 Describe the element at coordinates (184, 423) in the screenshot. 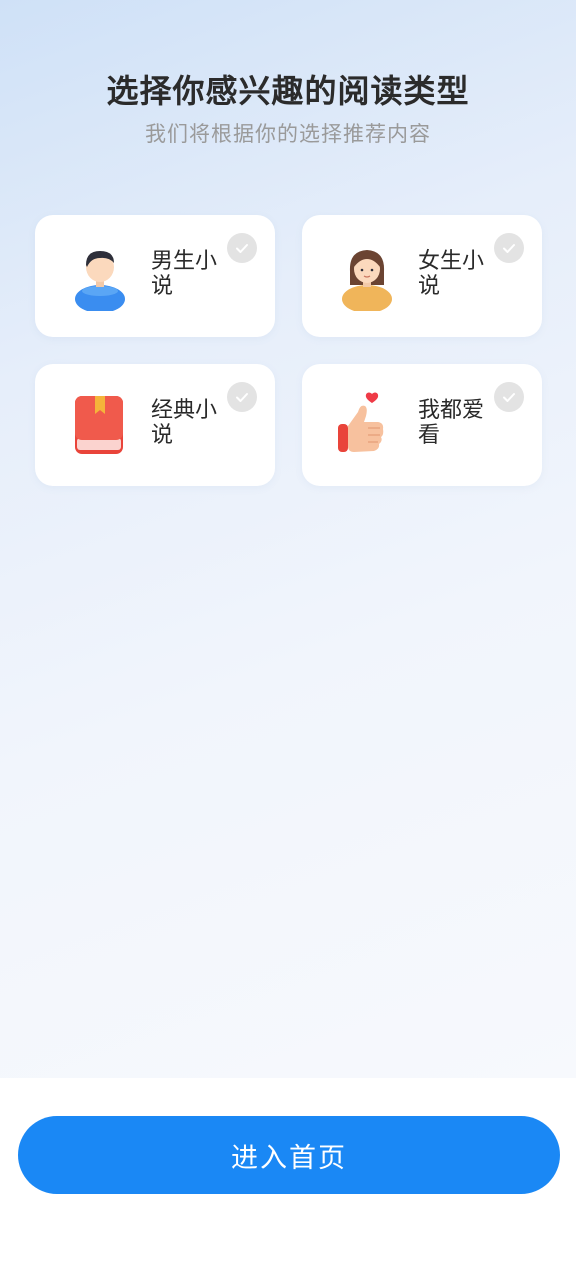

I see `category-label: 经典小说` at that location.